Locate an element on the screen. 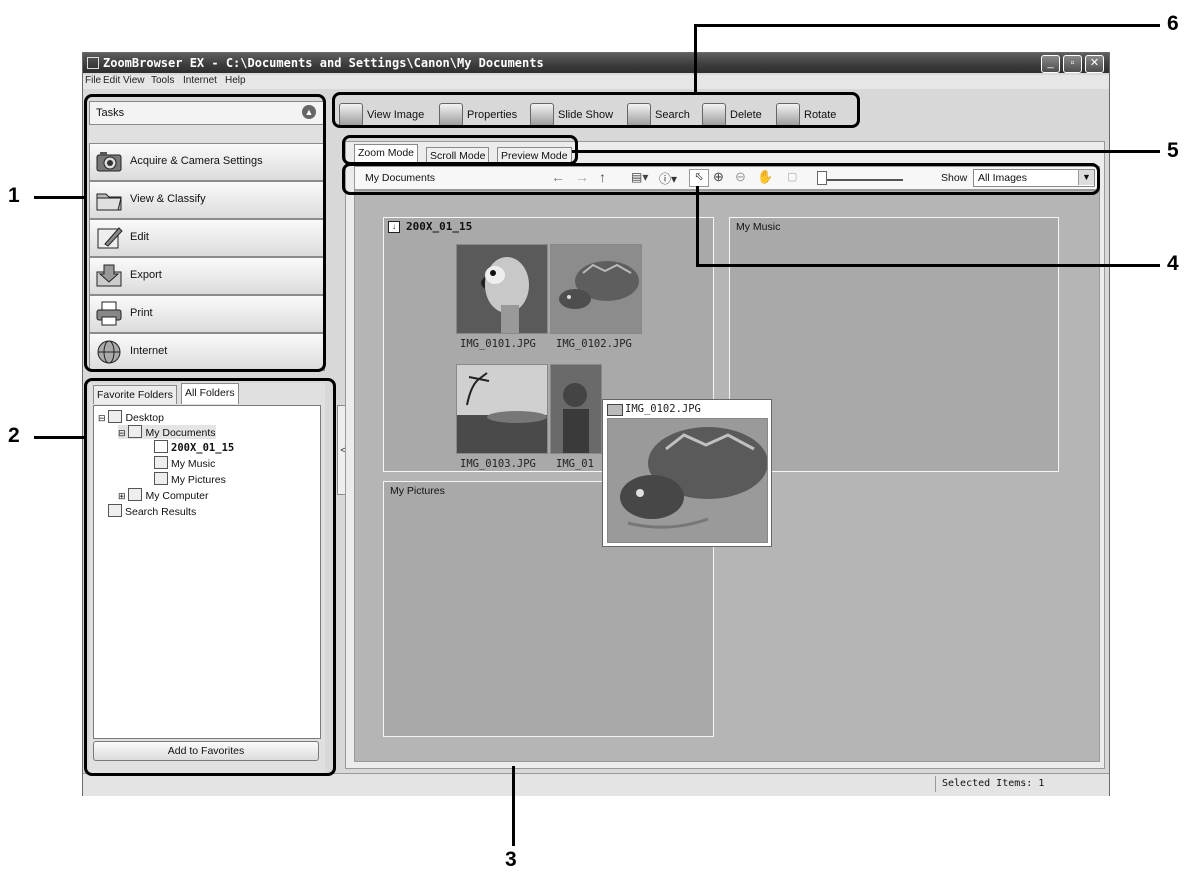 The width and height of the screenshot is (1190, 874). menu-view: View is located at coordinates (134, 80).